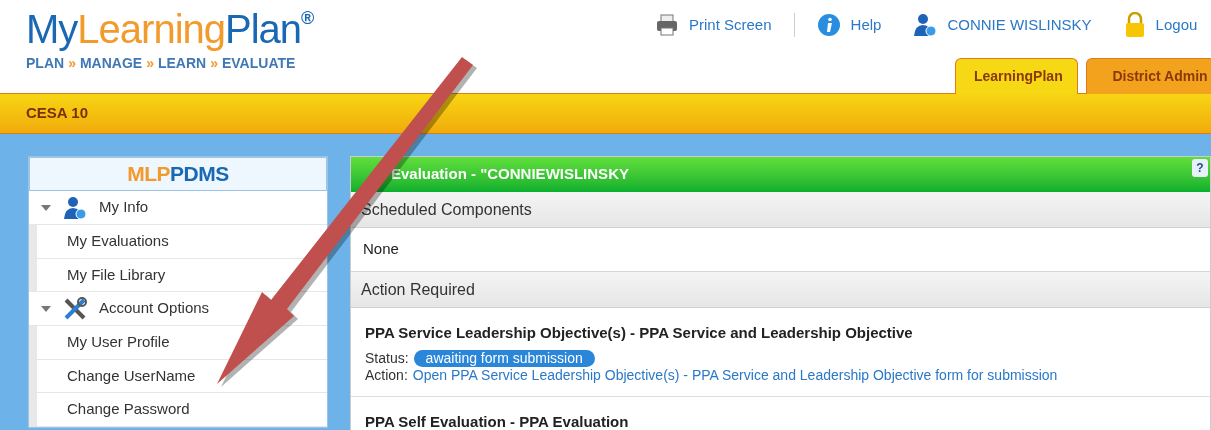  Describe the element at coordinates (504, 358) in the screenshot. I see `status-badge: awaiting form submission` at that location.